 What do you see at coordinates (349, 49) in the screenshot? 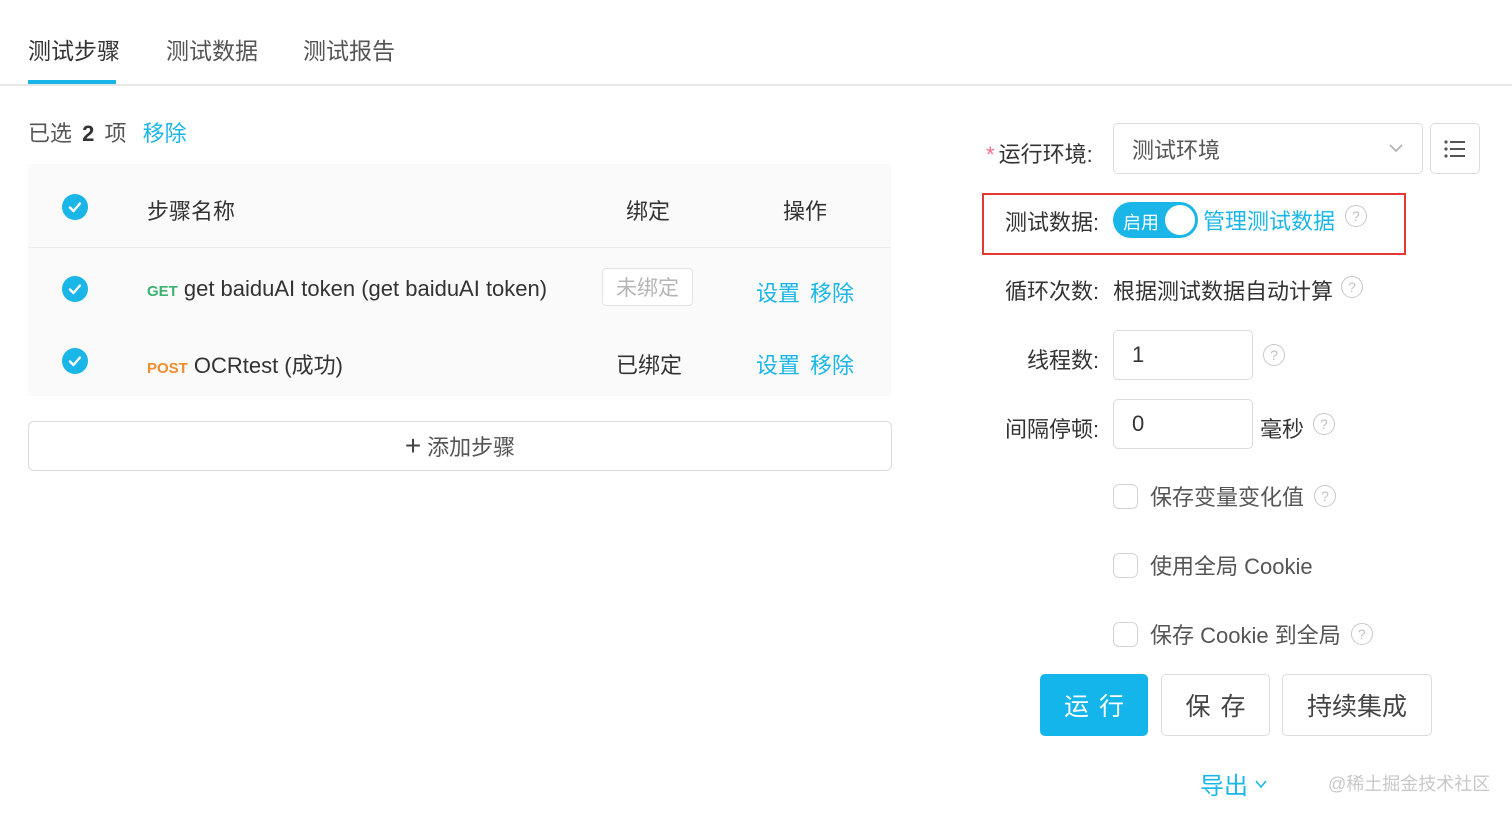
I see `tab-test-report: 测试报告` at bounding box center [349, 49].